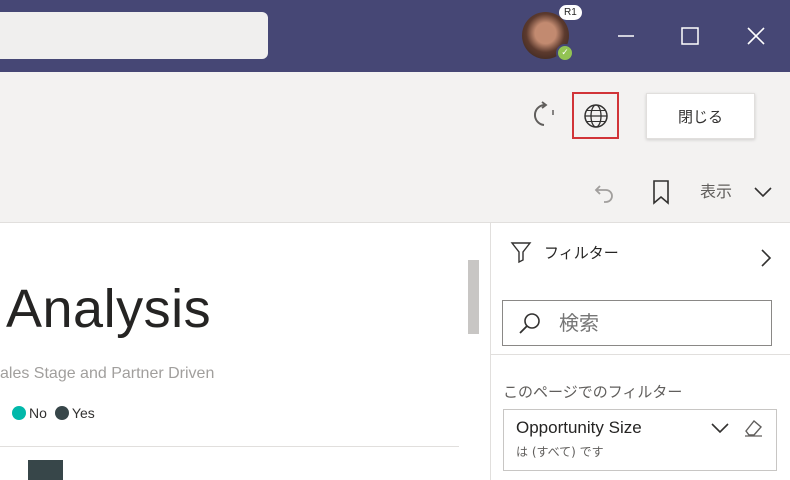 Image resolution: width=790 pixels, height=480 pixels. Describe the element at coordinates (134, 35) in the screenshot. I see `app-search-bar` at that location.